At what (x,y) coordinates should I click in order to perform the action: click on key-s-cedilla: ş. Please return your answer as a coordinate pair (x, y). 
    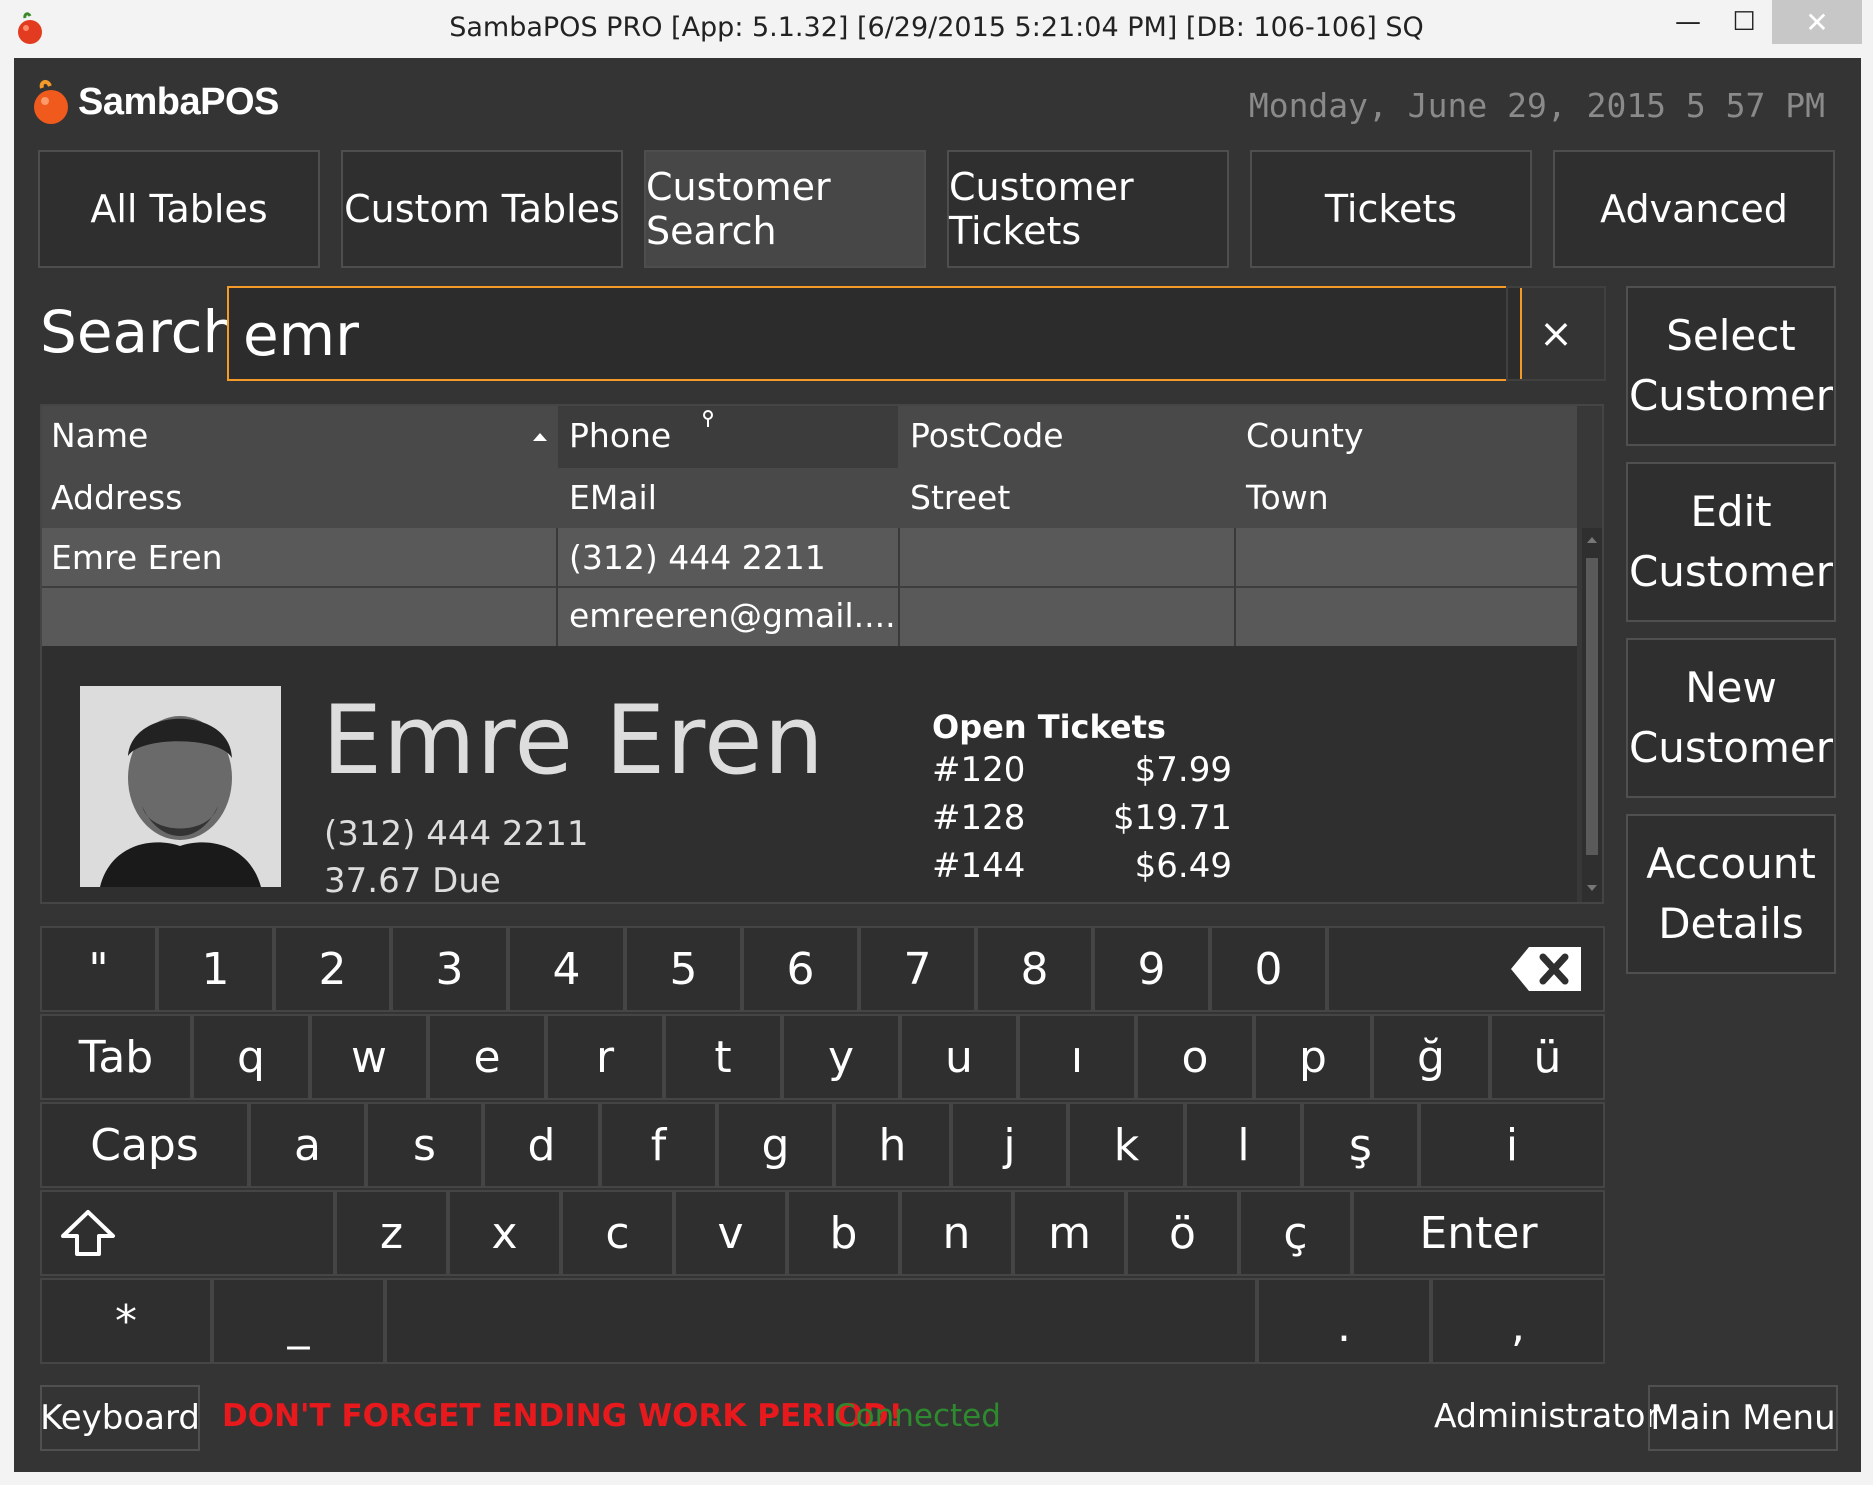
    Looking at the image, I should click on (1360, 1145).